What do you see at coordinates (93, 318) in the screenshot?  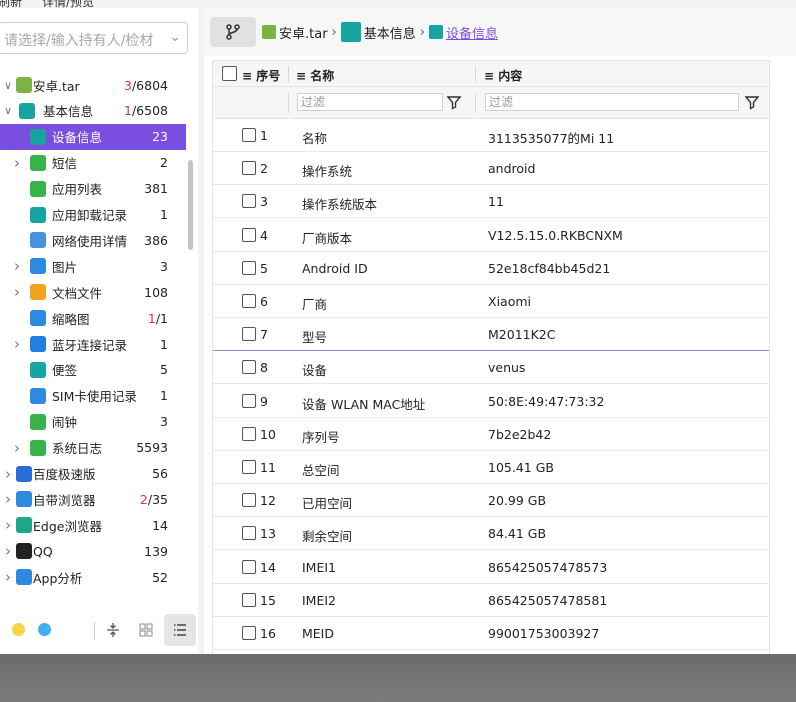 I see `tree-node: 缩略图 1/1` at bounding box center [93, 318].